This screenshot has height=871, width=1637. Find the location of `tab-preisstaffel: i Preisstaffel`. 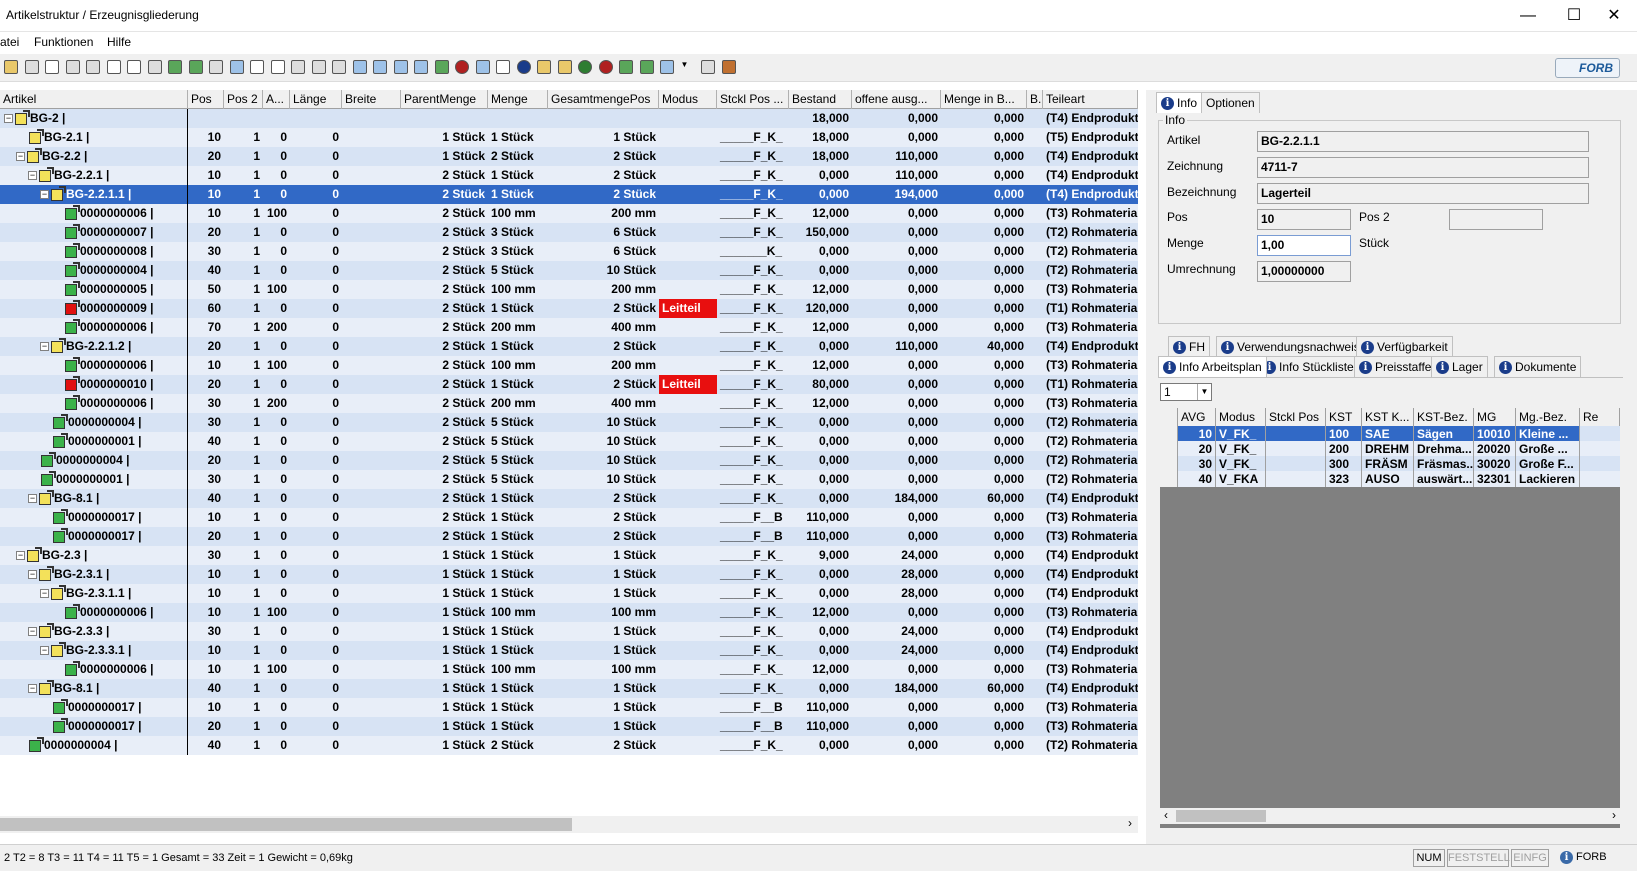

tab-preisstaffel: i Preisstaffel is located at coordinates (1397, 366).